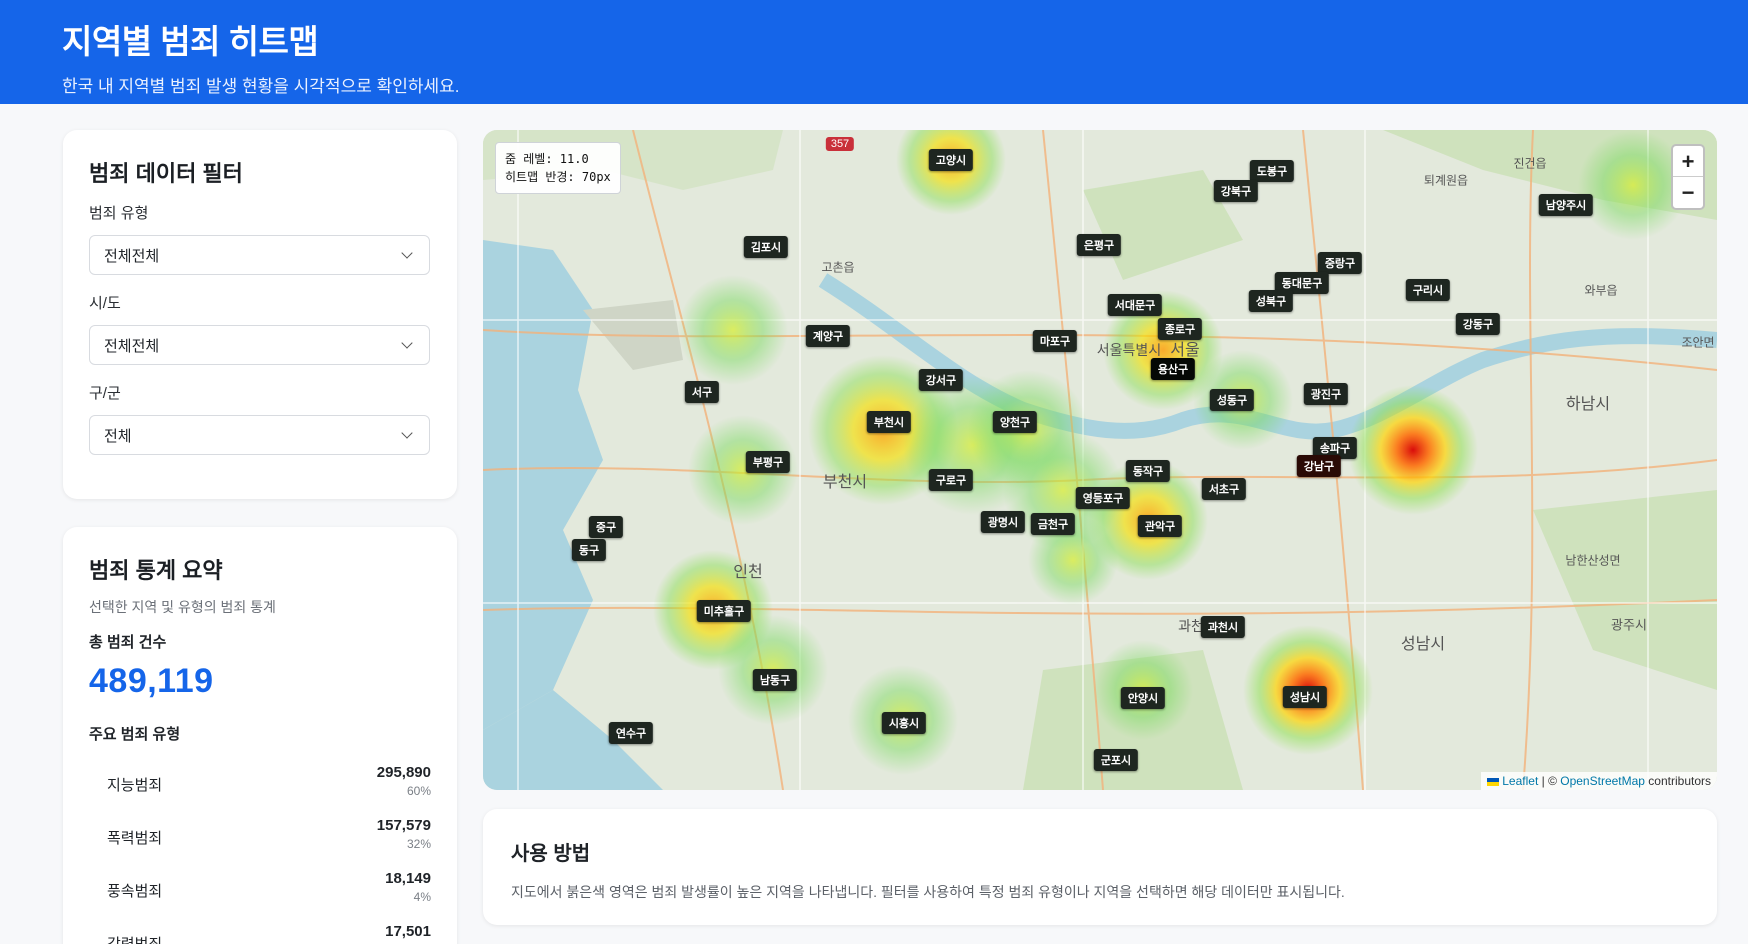 The image size is (1748, 944). Describe the element at coordinates (1180, 329) in the screenshot. I see `region-label: 종로구` at that location.